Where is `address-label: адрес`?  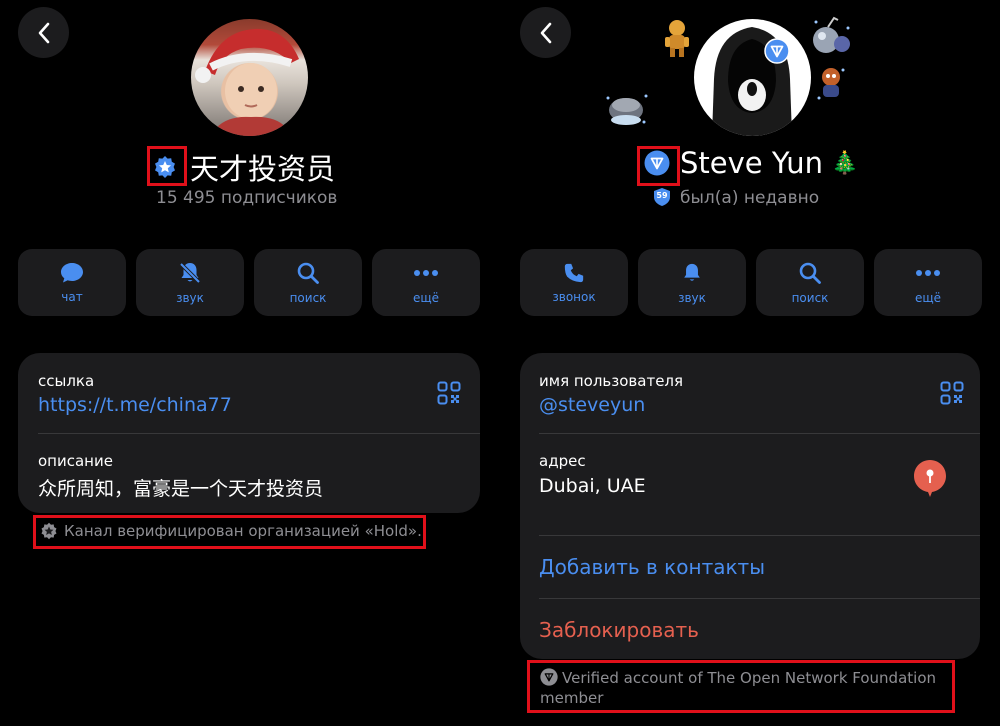 address-label: адрес is located at coordinates (562, 461).